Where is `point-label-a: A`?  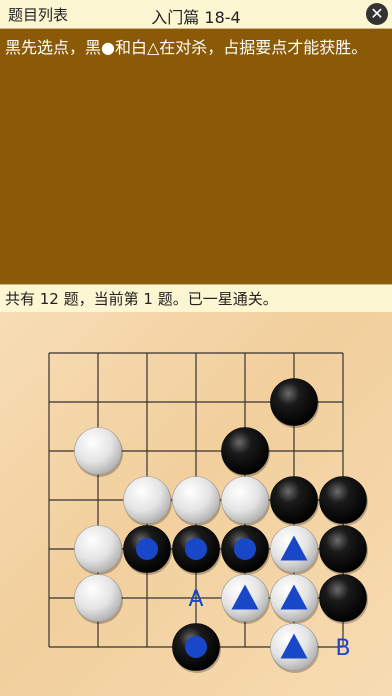
point-label-a: A is located at coordinates (195, 599).